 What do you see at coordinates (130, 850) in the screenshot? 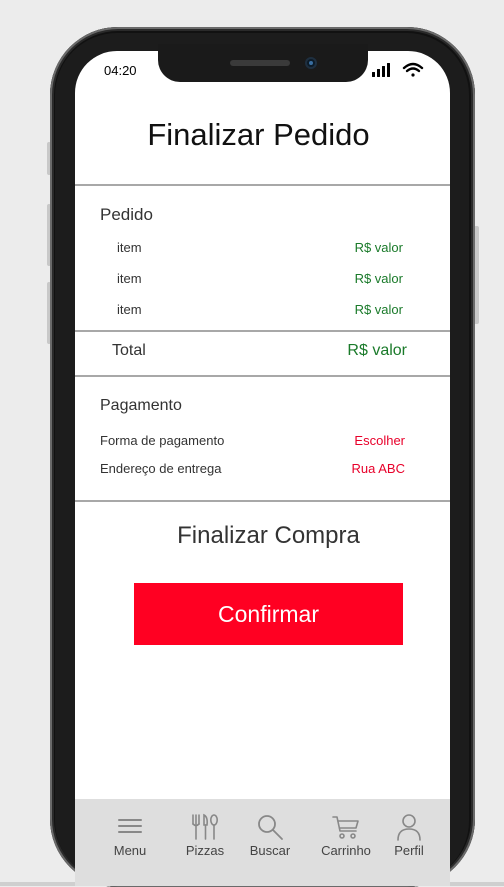
I see `tab-menu-label: Menu` at bounding box center [130, 850].